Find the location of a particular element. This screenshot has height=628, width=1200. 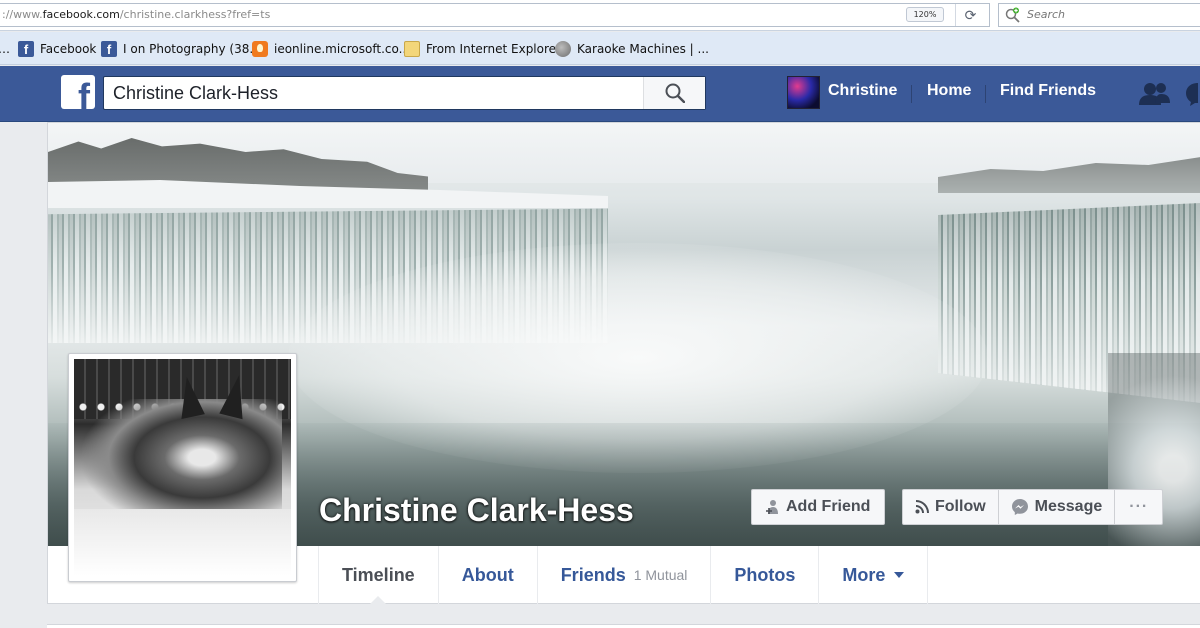

tab-label: Friends is located at coordinates (593, 574).